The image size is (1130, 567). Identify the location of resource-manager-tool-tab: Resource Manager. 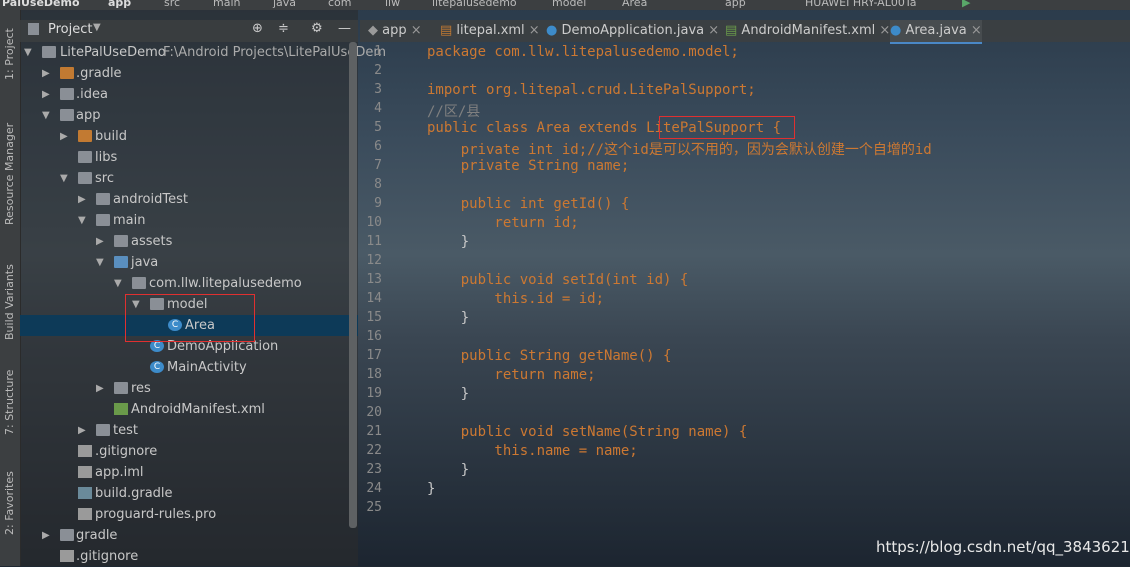
(9, 174).